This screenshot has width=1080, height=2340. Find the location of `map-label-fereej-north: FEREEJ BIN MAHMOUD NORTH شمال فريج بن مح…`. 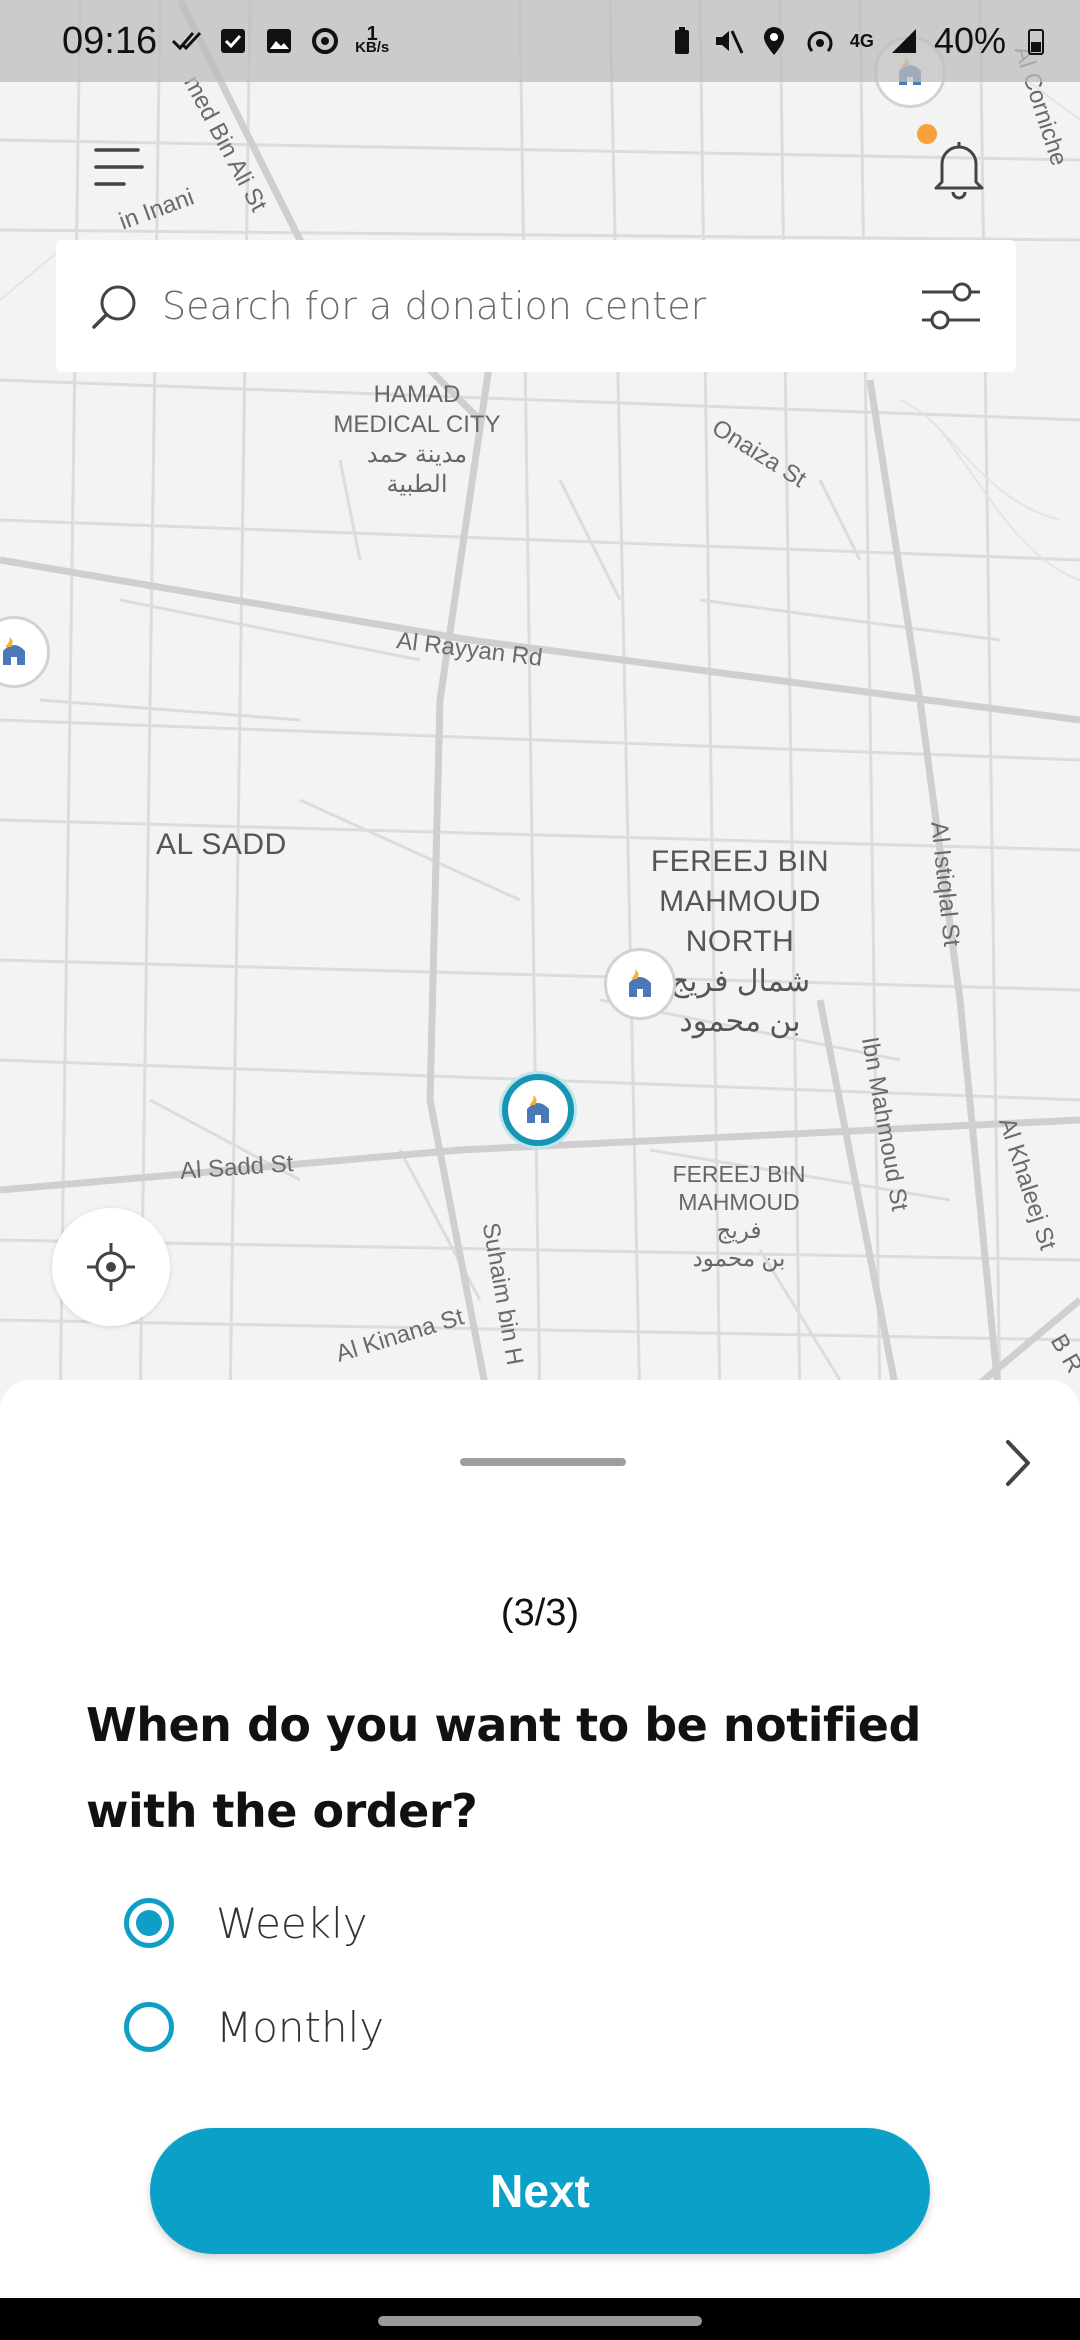

map-label-fereej-north: FEREEJ BIN MAHMOUD NORTH شمال فريج بن مح… is located at coordinates (740, 941).